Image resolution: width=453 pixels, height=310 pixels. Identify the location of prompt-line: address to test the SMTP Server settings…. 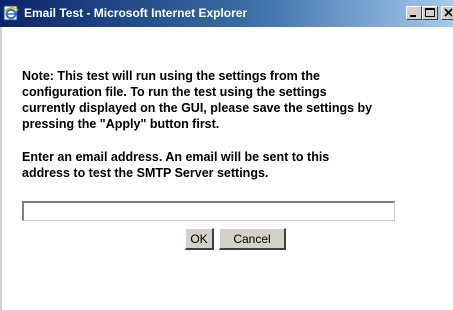
(145, 173).